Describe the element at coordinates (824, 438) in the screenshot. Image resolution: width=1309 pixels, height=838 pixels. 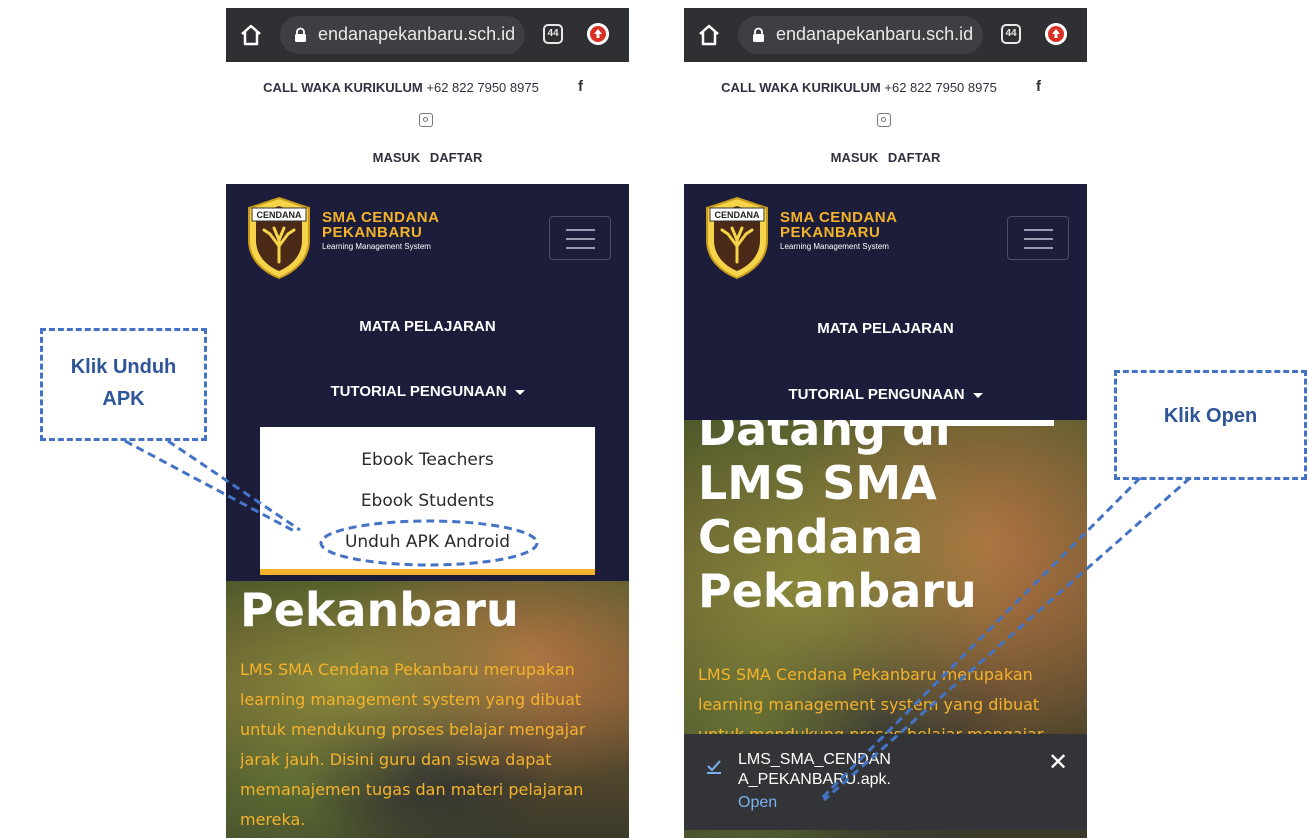
I see `hero-heading-line: Datang di` at that location.